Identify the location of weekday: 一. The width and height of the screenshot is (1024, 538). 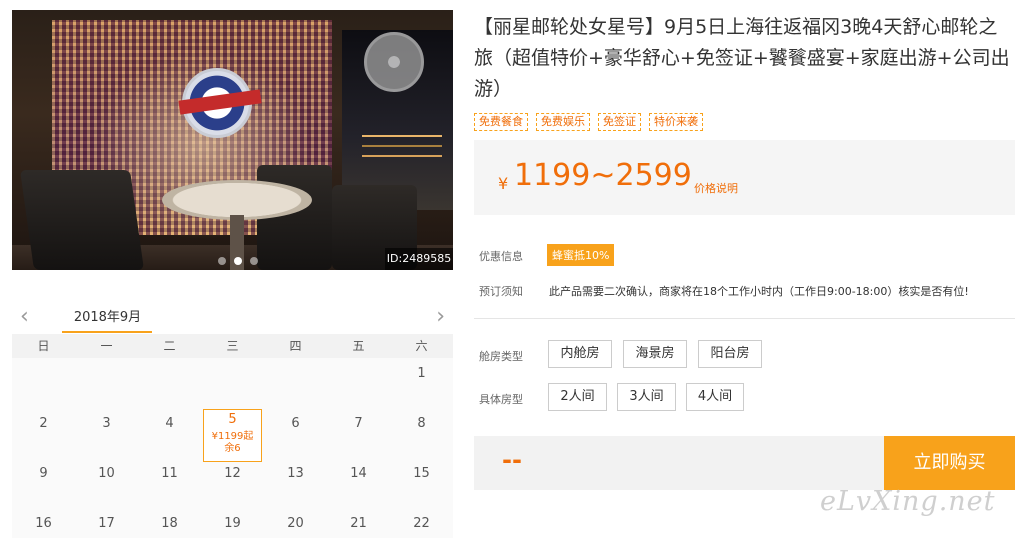
(106, 346).